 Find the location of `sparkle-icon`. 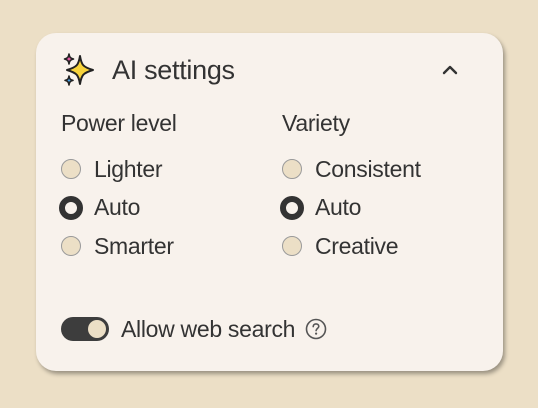

sparkle-icon is located at coordinates (80, 70).